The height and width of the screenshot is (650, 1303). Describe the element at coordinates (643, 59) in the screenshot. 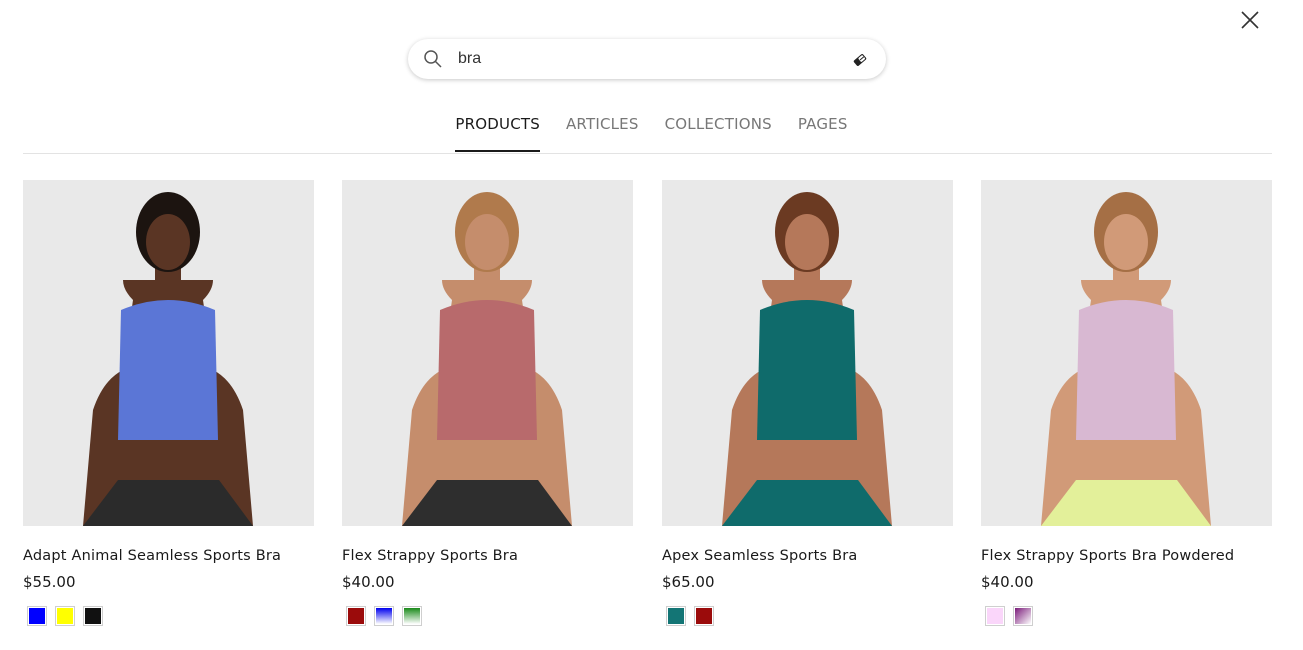

I see `search-input` at that location.